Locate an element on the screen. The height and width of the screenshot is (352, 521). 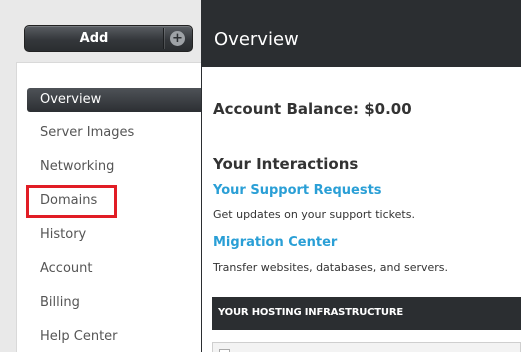
infrastructure-title: YOUR HOSTING INFRASTRUCTURE is located at coordinates (310, 312).